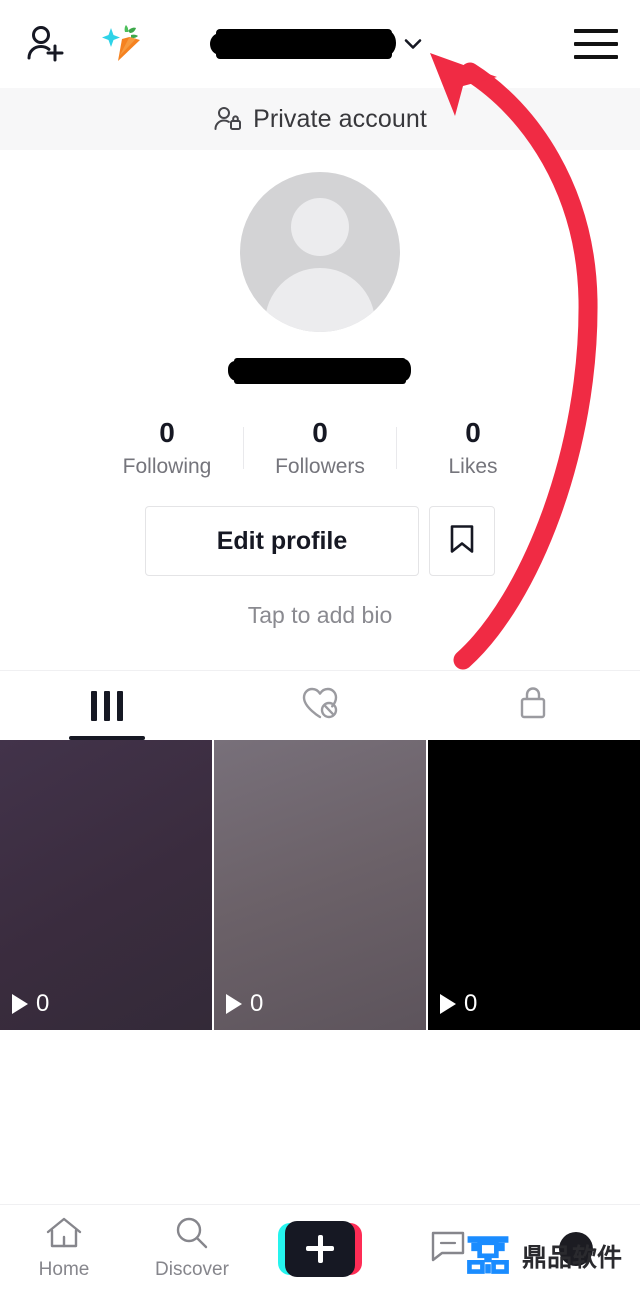 This screenshot has height=1292, width=640. Describe the element at coordinates (228, 119) in the screenshot. I see `private-person-lock-icon` at that location.